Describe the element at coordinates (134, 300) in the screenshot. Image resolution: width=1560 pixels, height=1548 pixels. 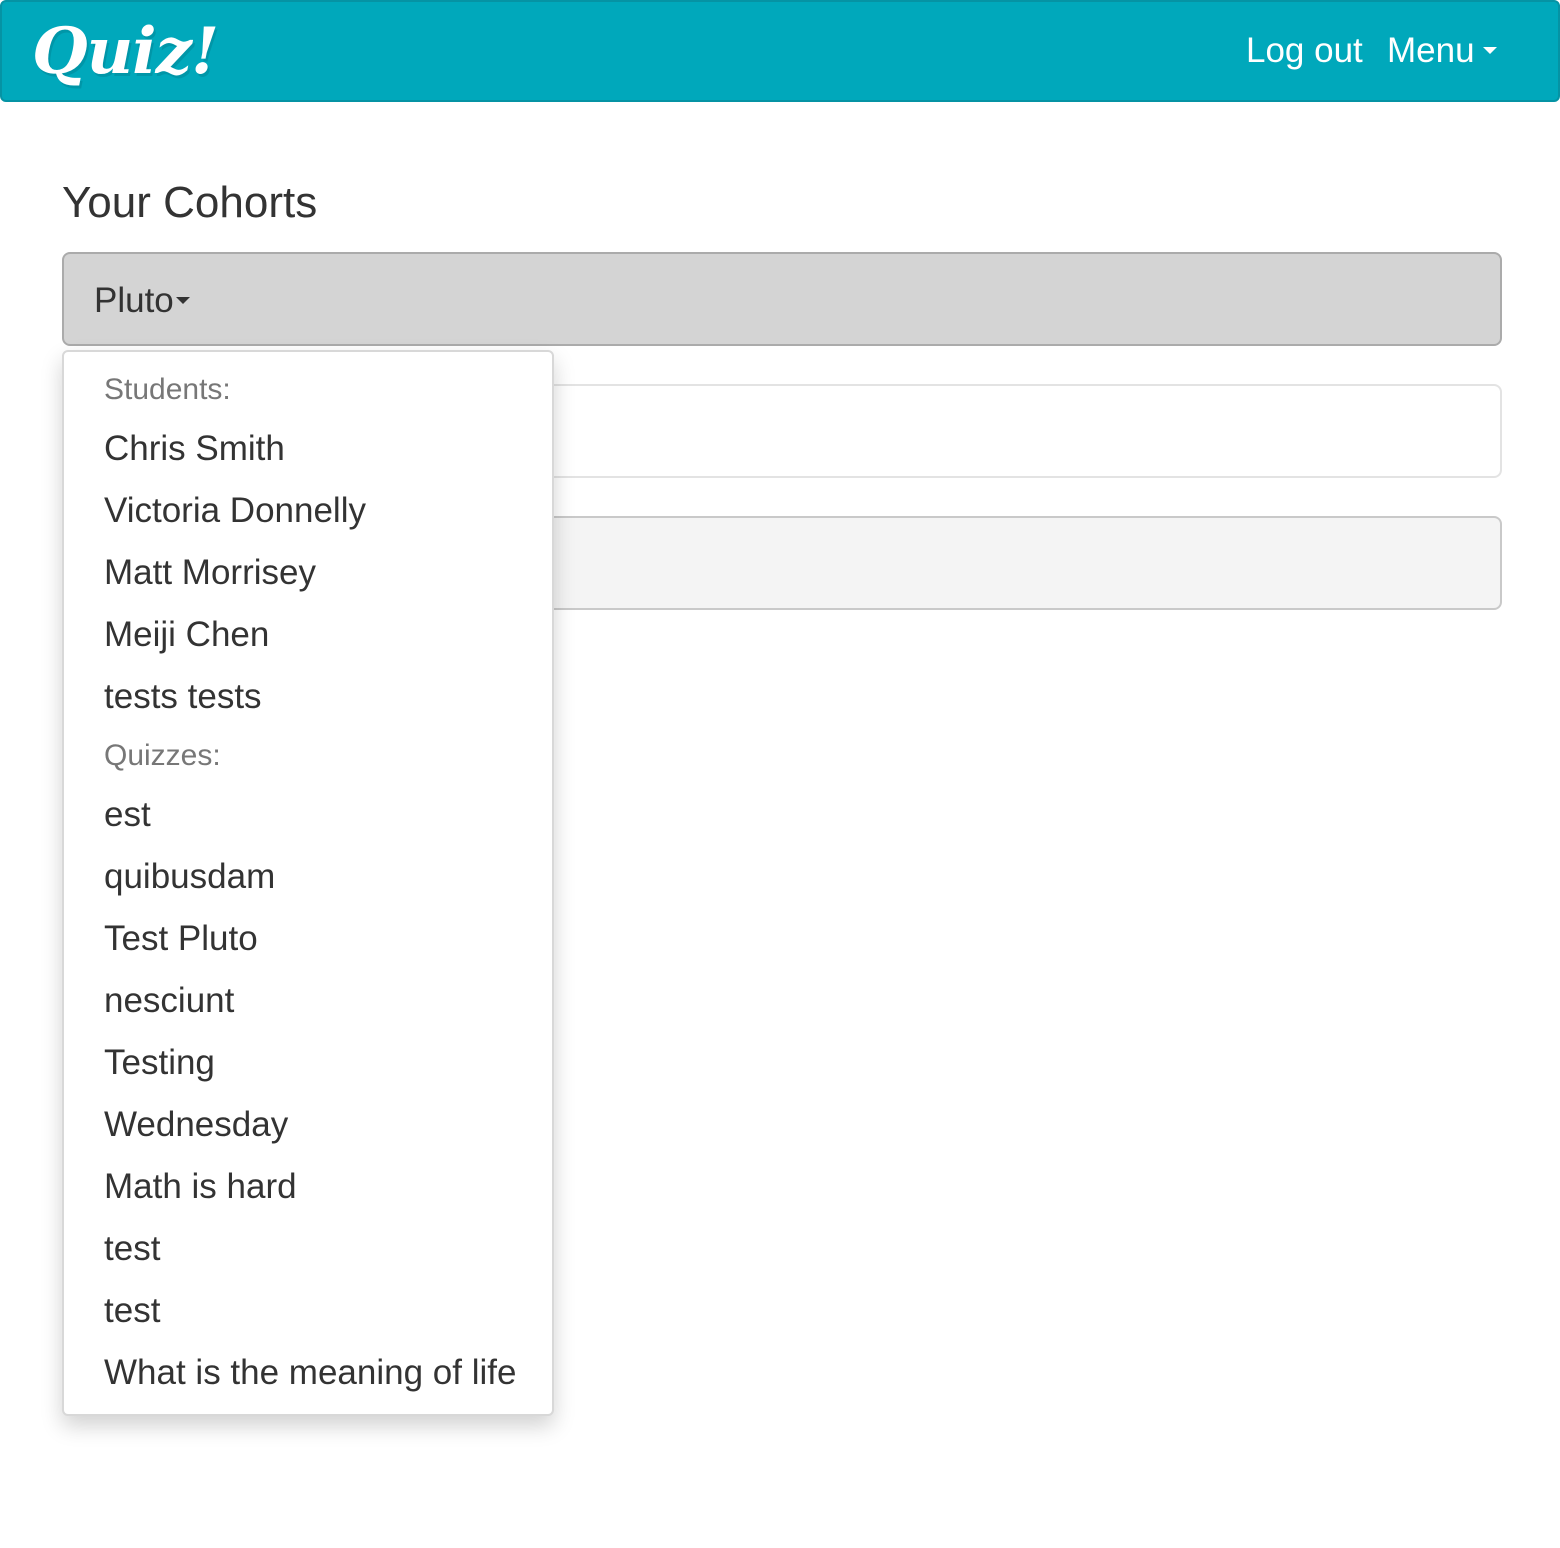
I see `selected-cohort-name: Pluto` at that location.